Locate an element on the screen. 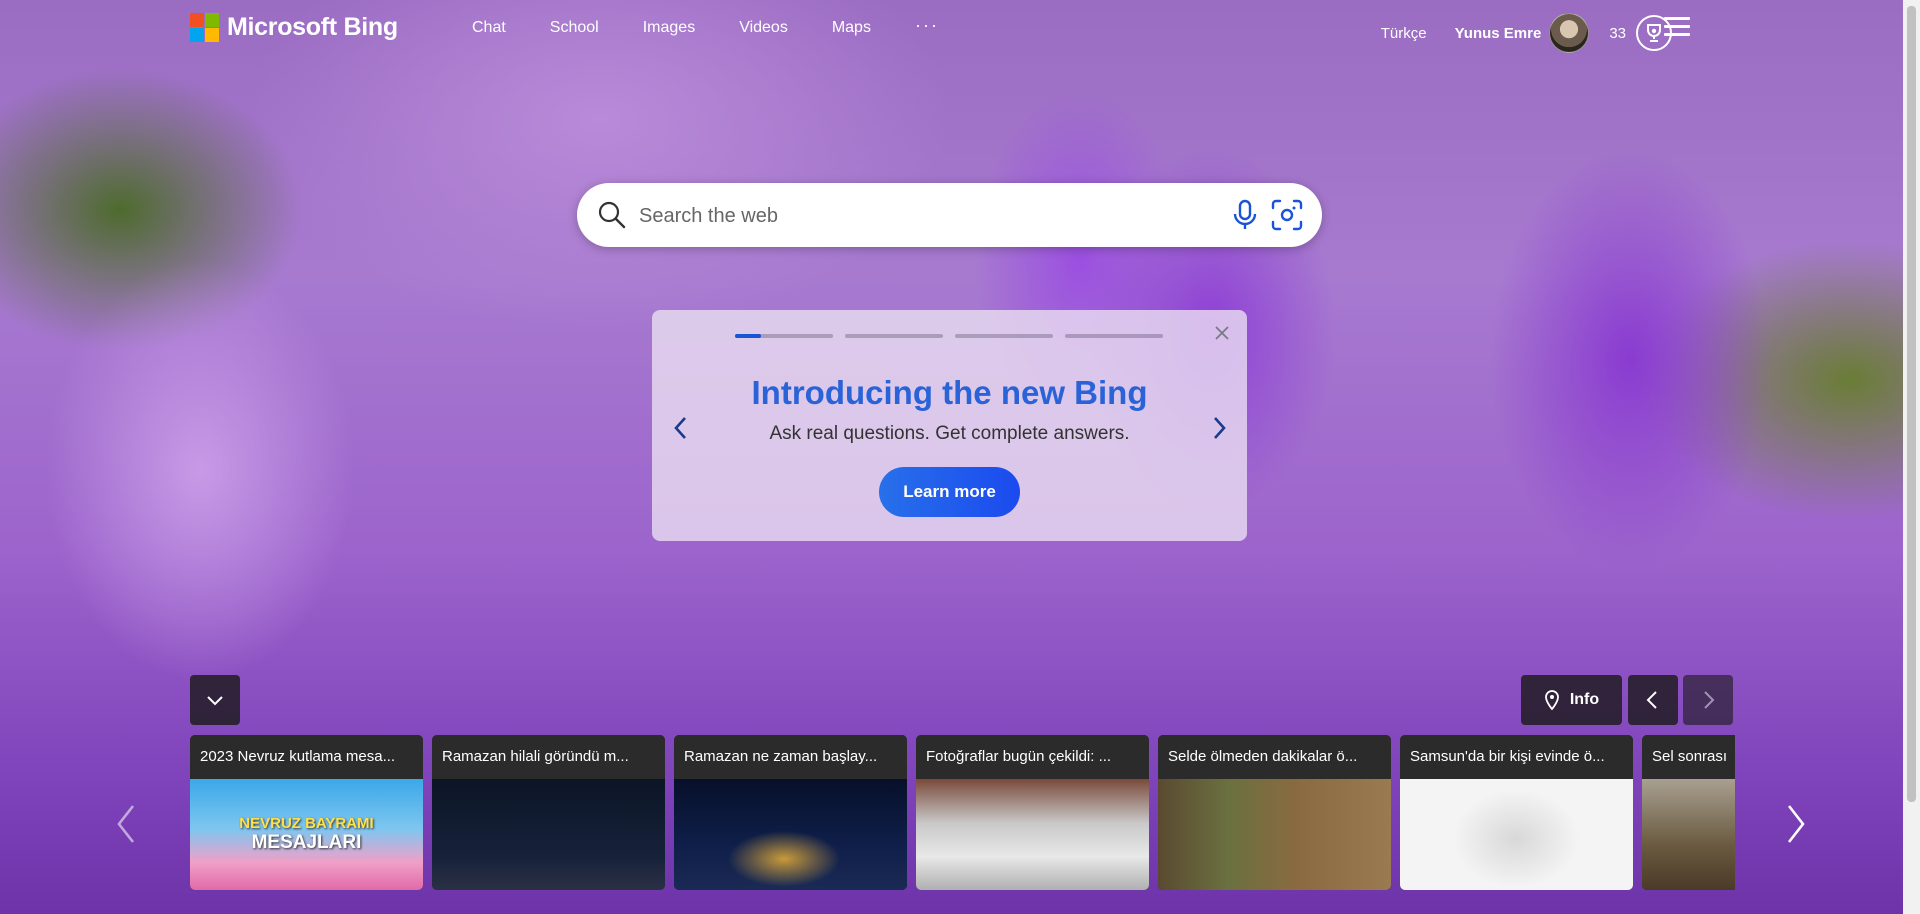 The image size is (1920, 914). promo-progress is located at coordinates (949, 336).